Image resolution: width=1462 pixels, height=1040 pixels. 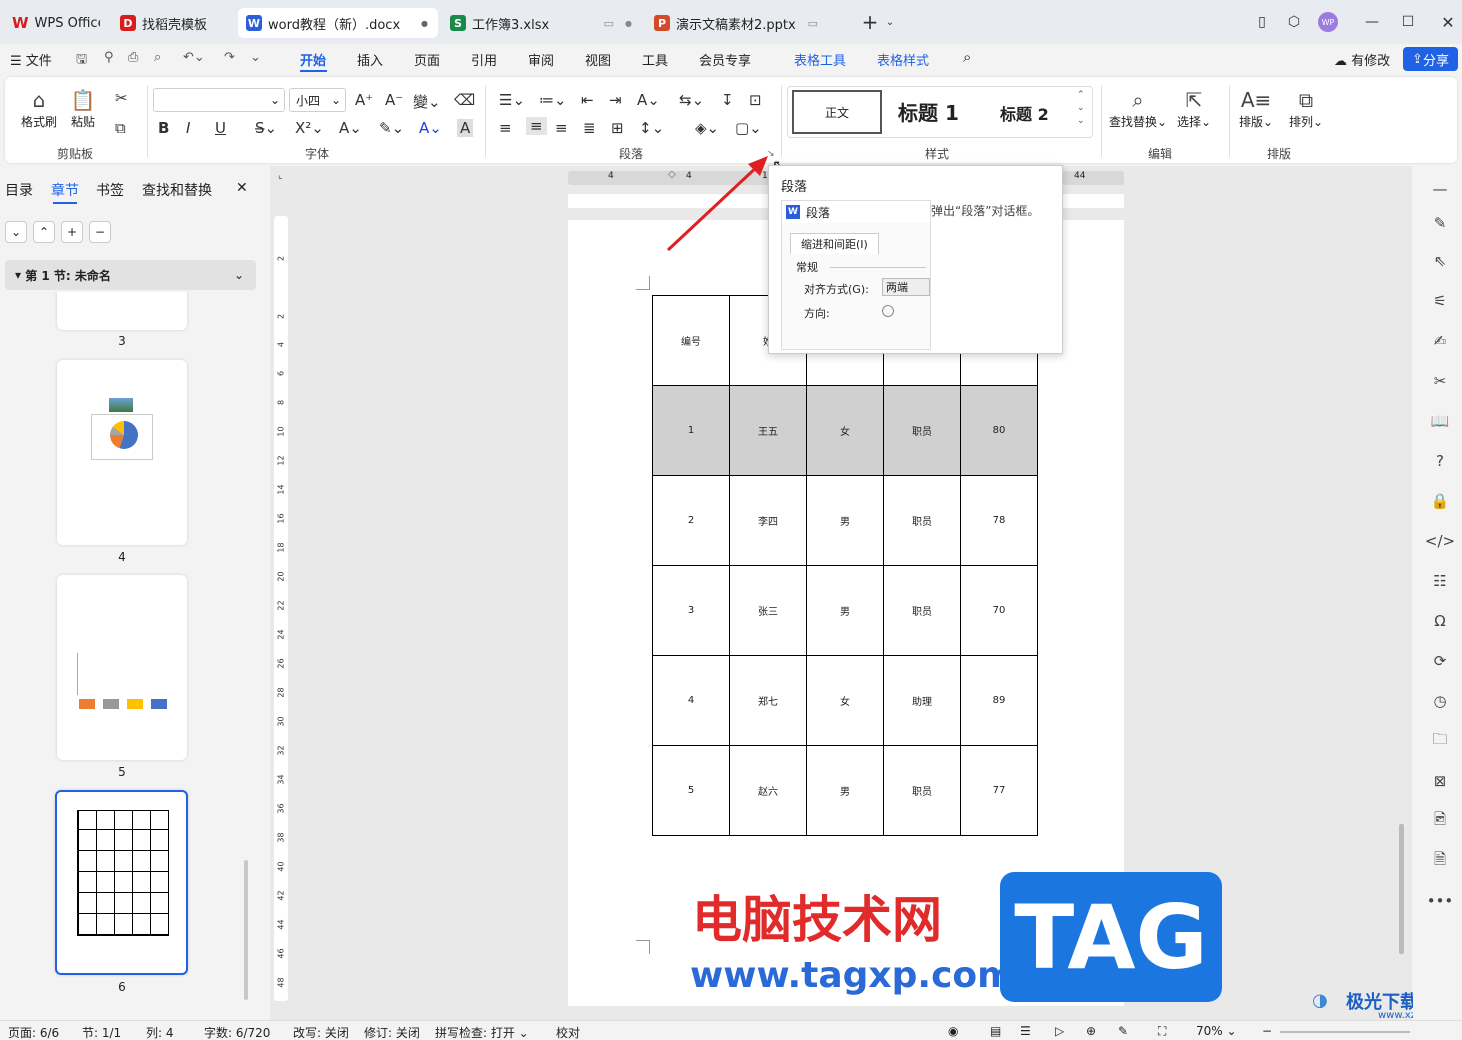 What do you see at coordinates (691, 610) in the screenshot?
I see `table-cell: 3` at bounding box center [691, 610].